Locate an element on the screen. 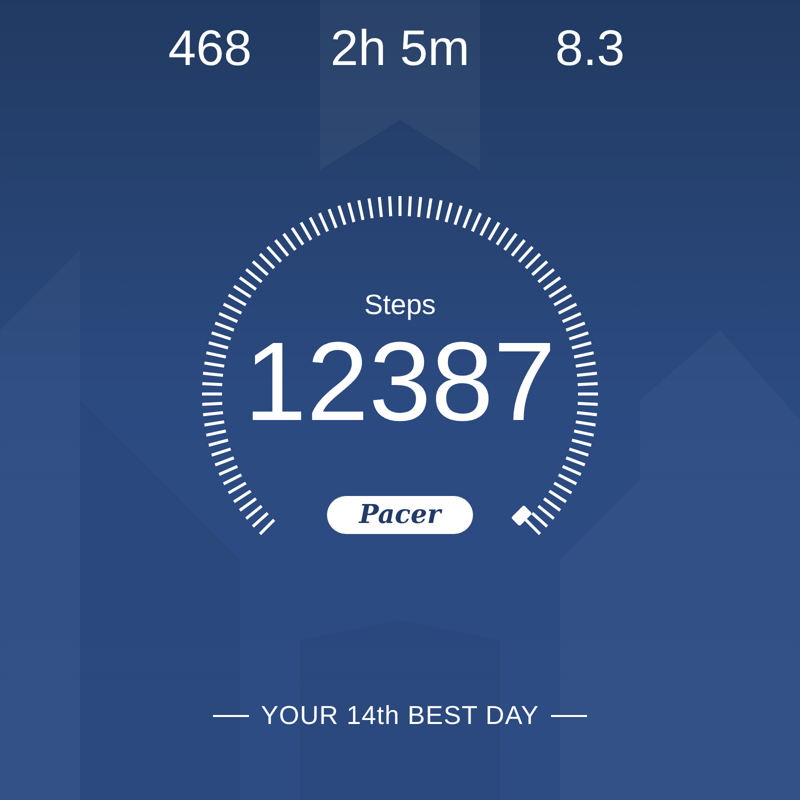  logo: Pacer is located at coordinates (400, 515).